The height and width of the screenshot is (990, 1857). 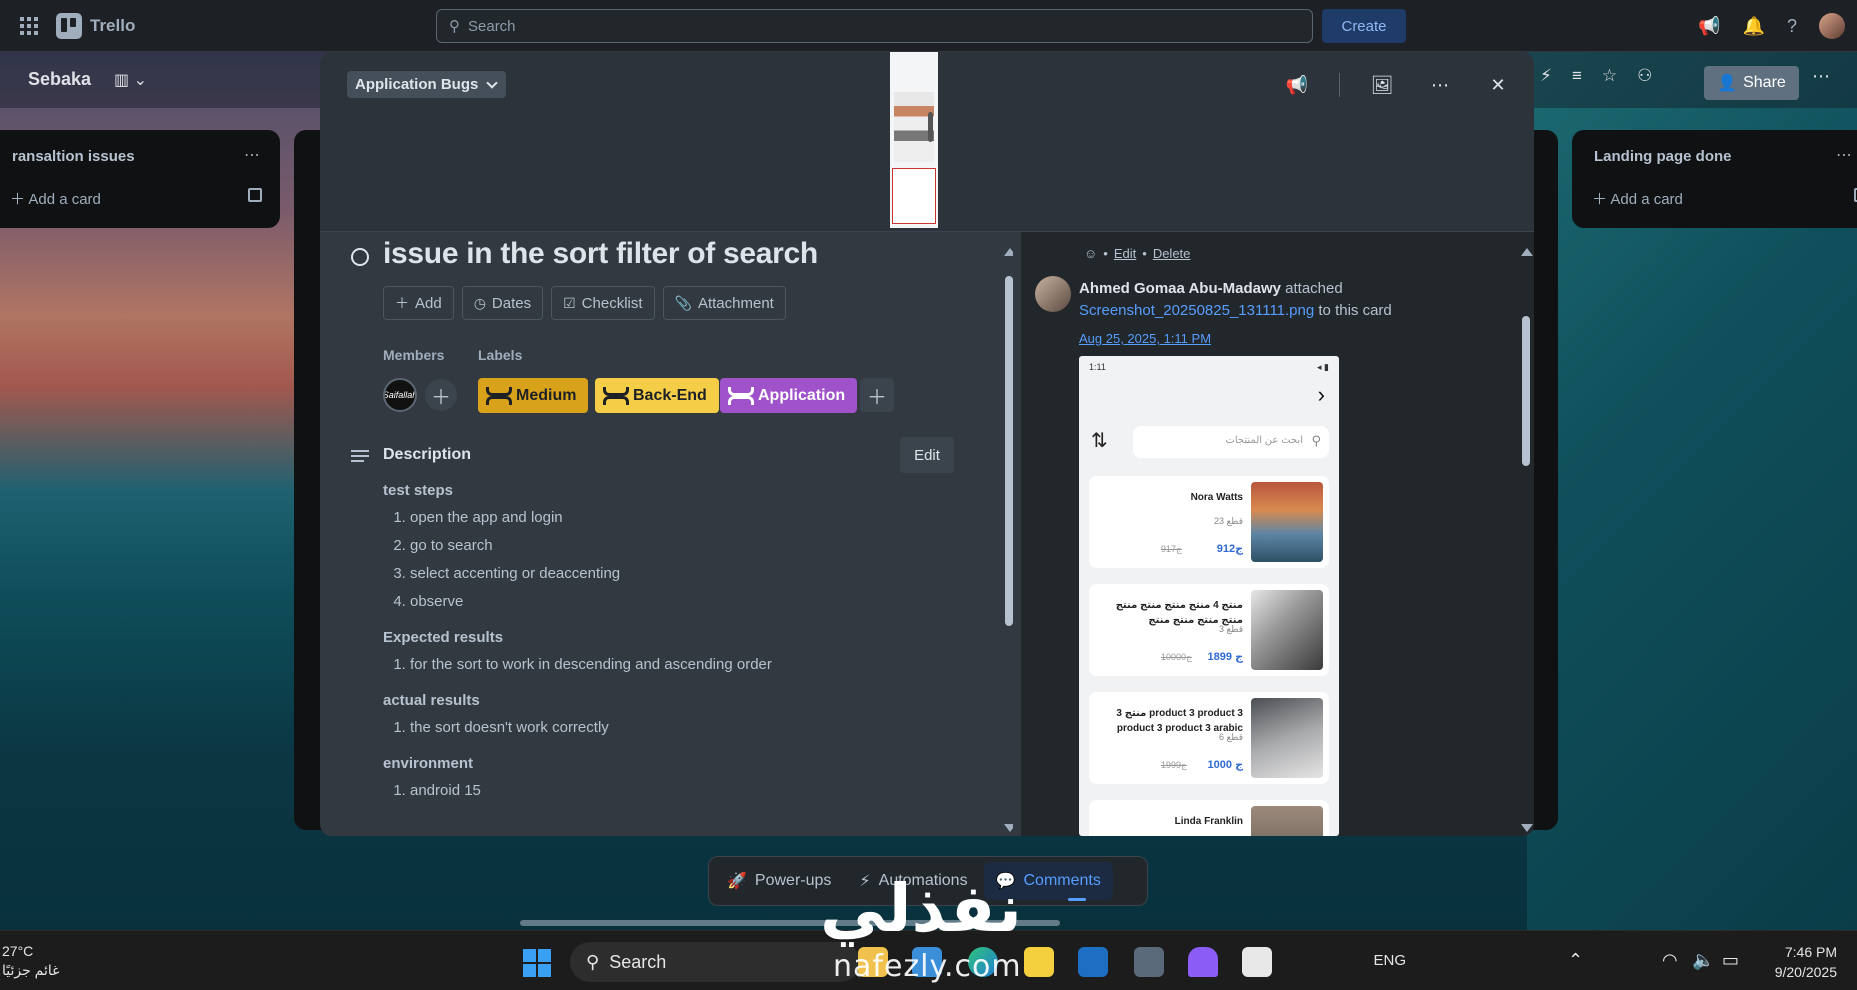 What do you see at coordinates (670, 395) in the screenshot?
I see `label-name: Back-End` at bounding box center [670, 395].